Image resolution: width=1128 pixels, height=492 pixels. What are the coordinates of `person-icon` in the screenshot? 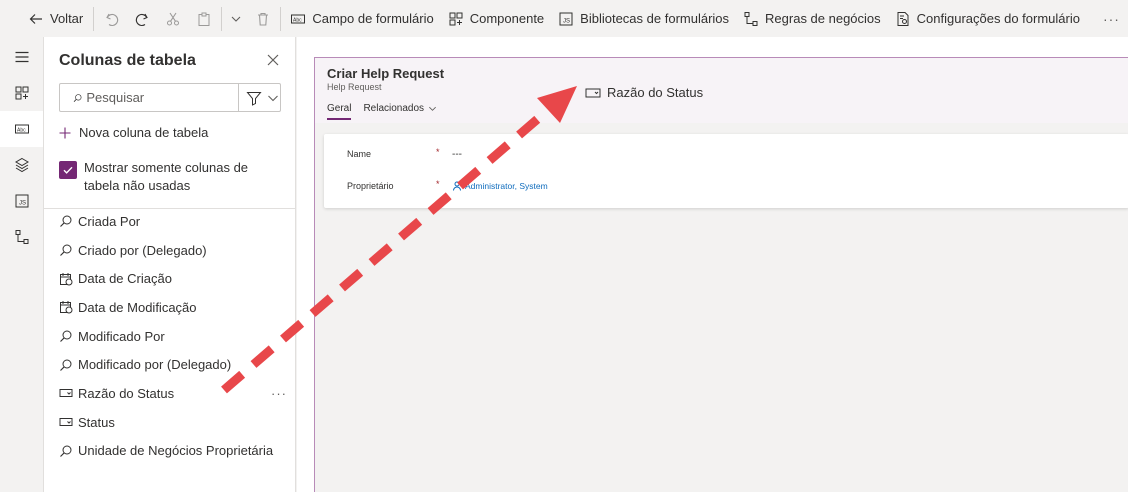 It's located at (457, 186).